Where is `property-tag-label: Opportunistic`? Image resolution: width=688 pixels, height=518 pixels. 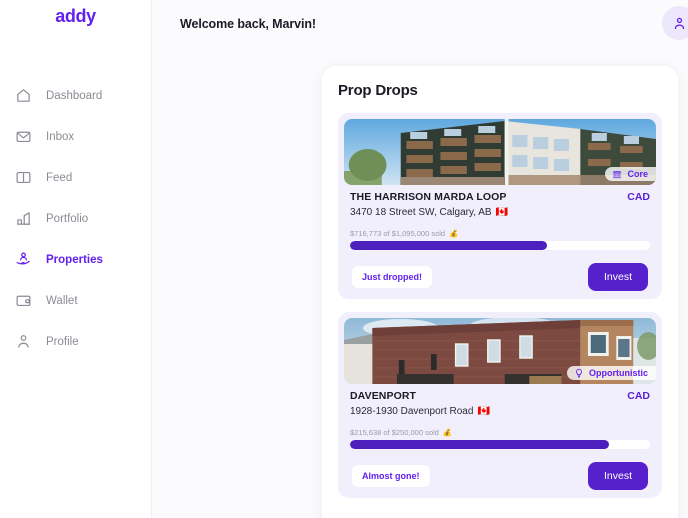
property-tag-label: Opportunistic is located at coordinates (618, 373).